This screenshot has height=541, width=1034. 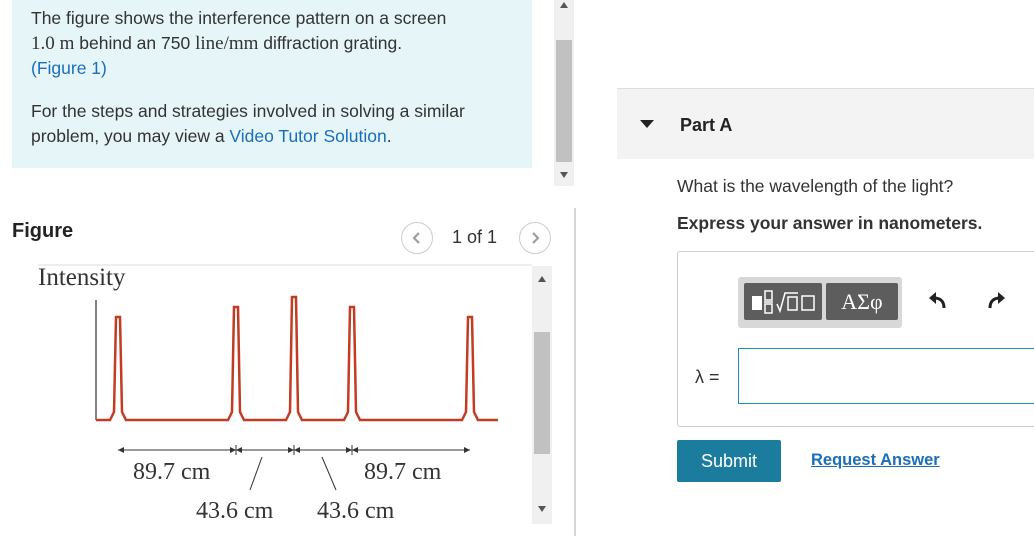 I want to click on intensity-axis-label: Intensity, so click(x=82, y=277).